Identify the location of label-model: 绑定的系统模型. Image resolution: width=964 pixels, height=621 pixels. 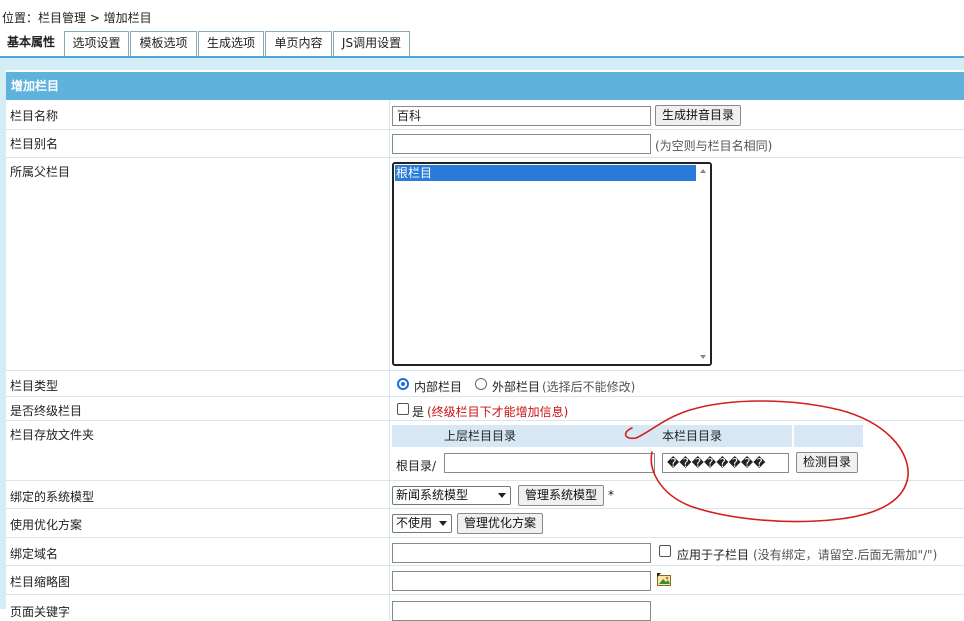
(52, 497).